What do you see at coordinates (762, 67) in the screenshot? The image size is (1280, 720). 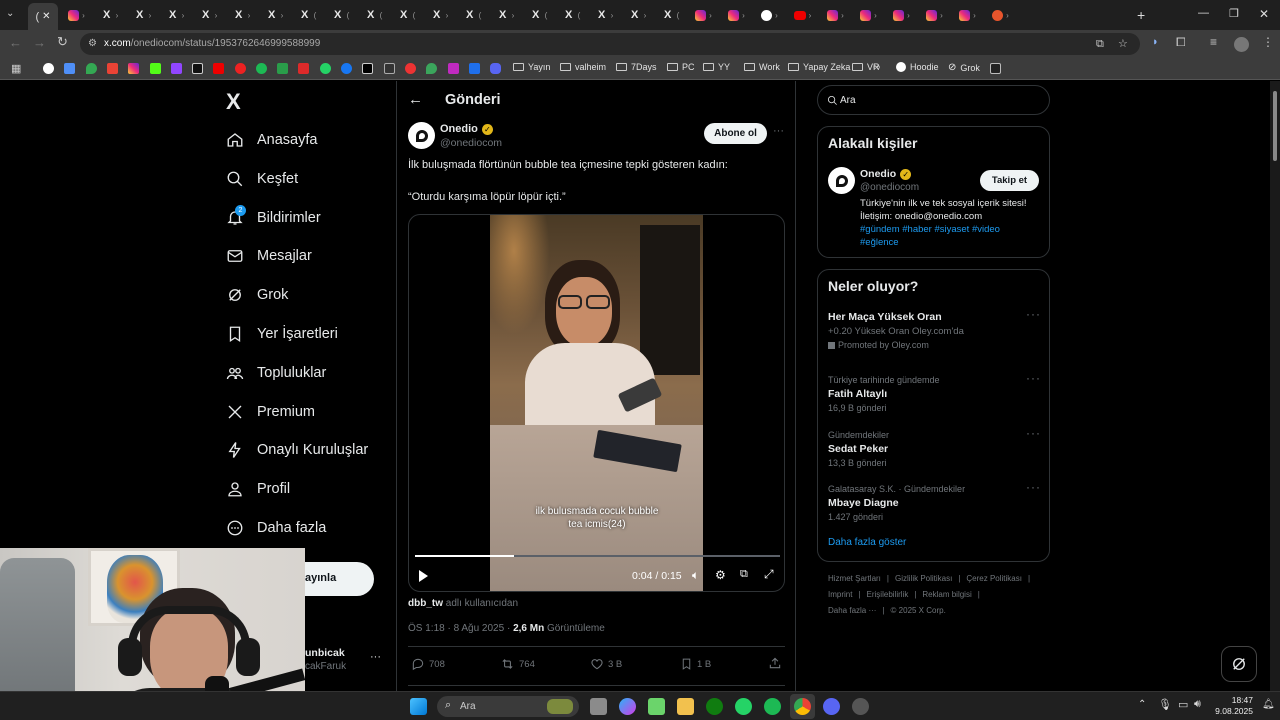 I see `bookmark-folder: Work` at bounding box center [762, 67].